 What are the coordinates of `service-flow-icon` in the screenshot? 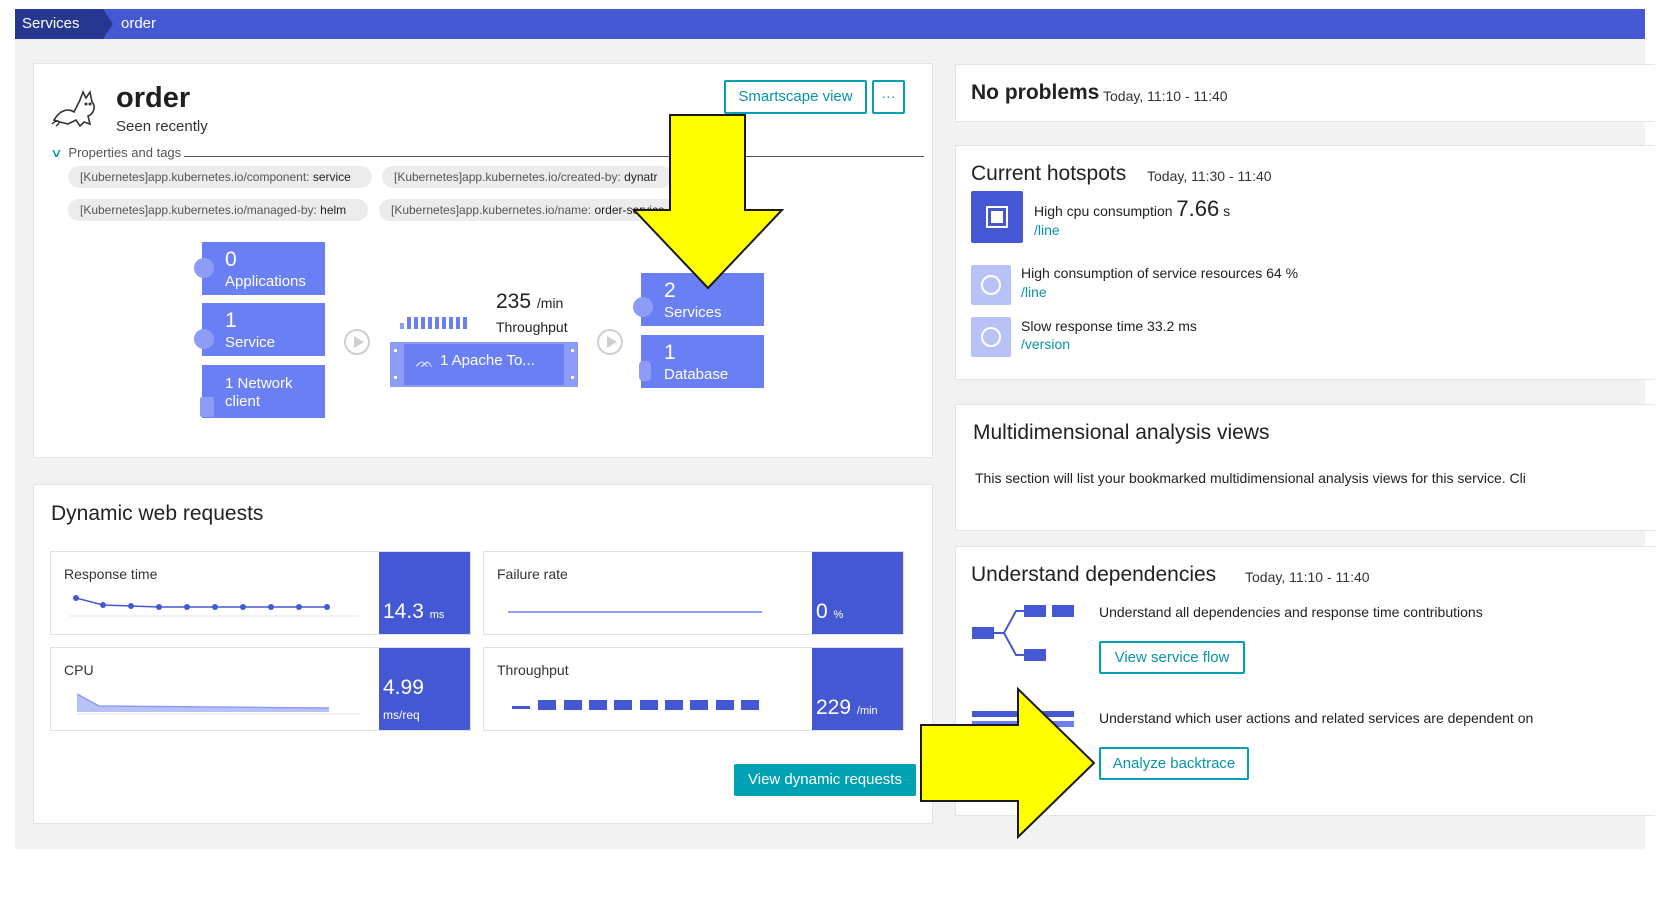 It's located at (1023, 633).